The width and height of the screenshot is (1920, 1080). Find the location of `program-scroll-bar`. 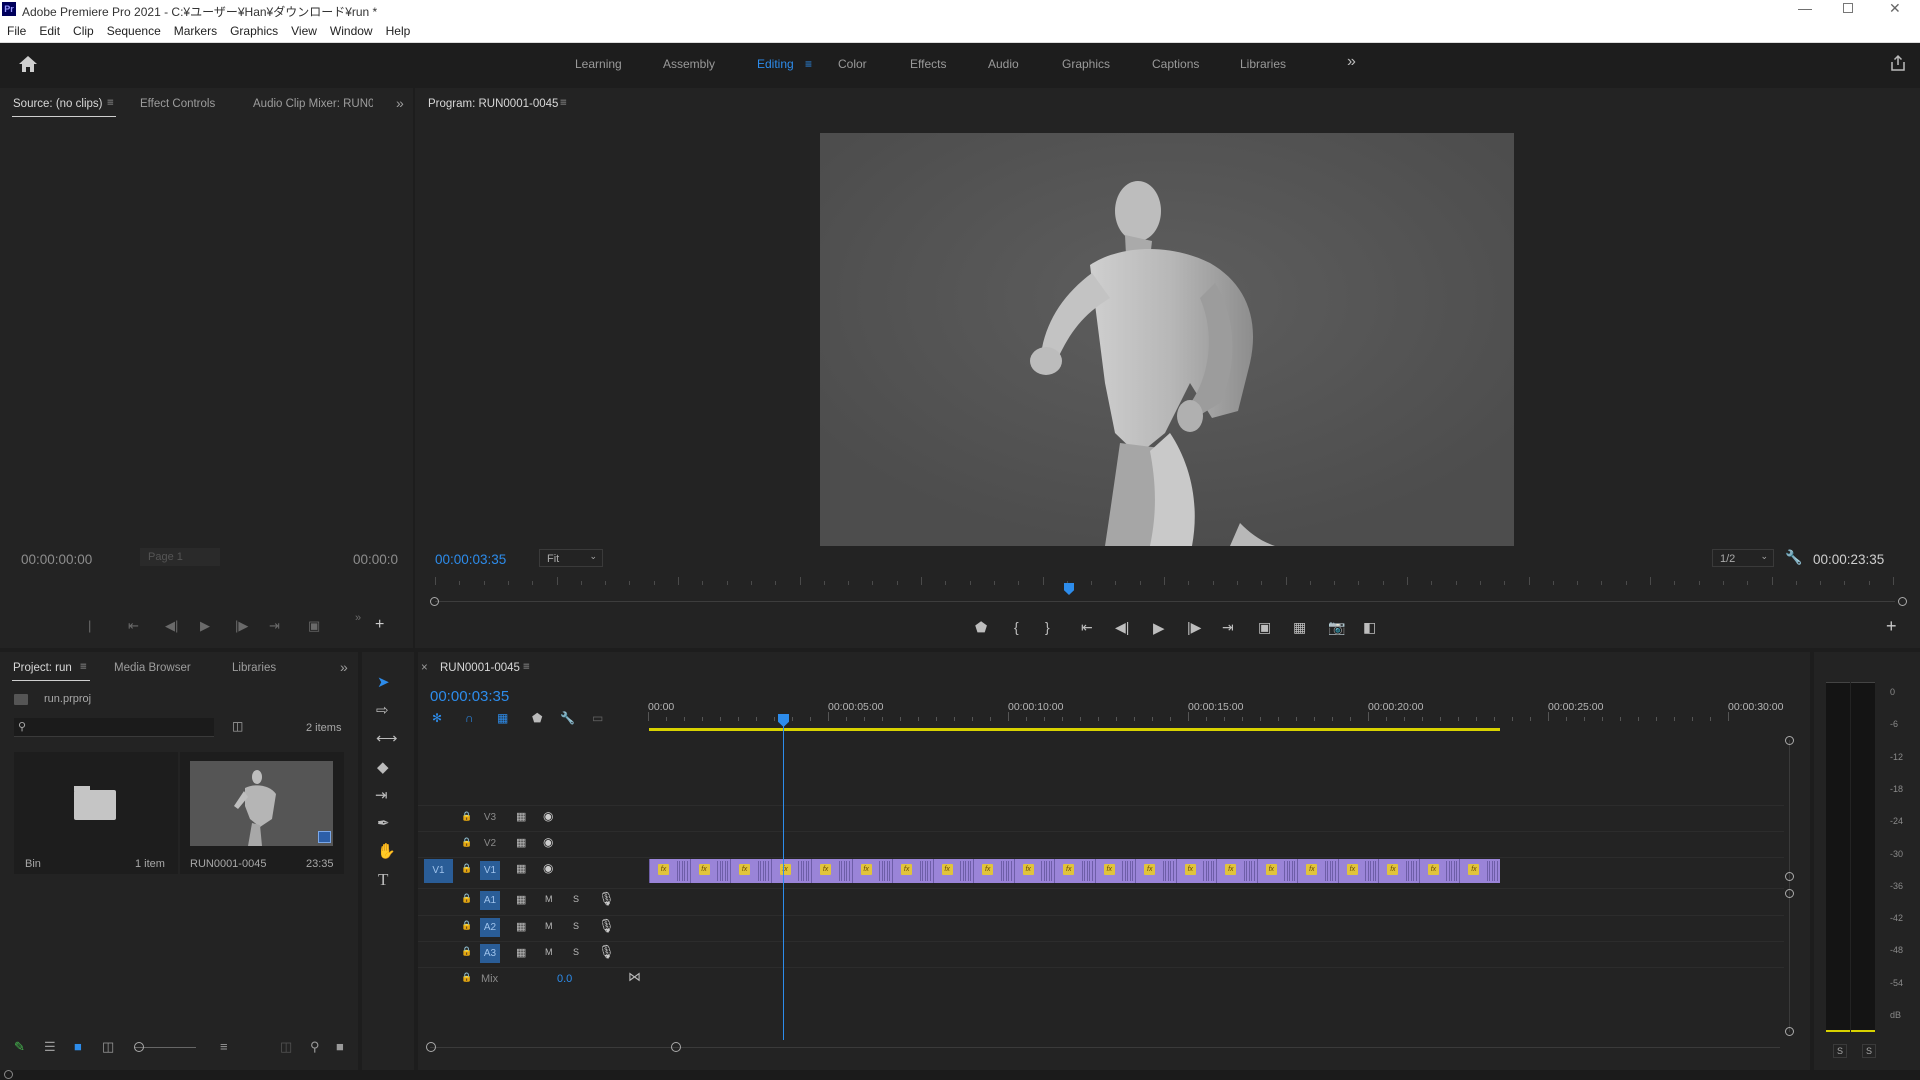

program-scroll-bar is located at coordinates (1165, 601).